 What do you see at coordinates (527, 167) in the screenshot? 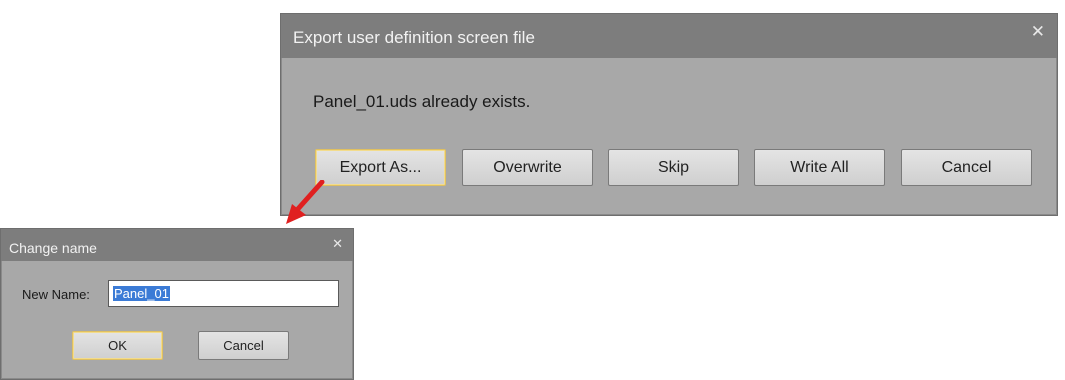
I see `overwrite-button: Overwrite` at bounding box center [527, 167].